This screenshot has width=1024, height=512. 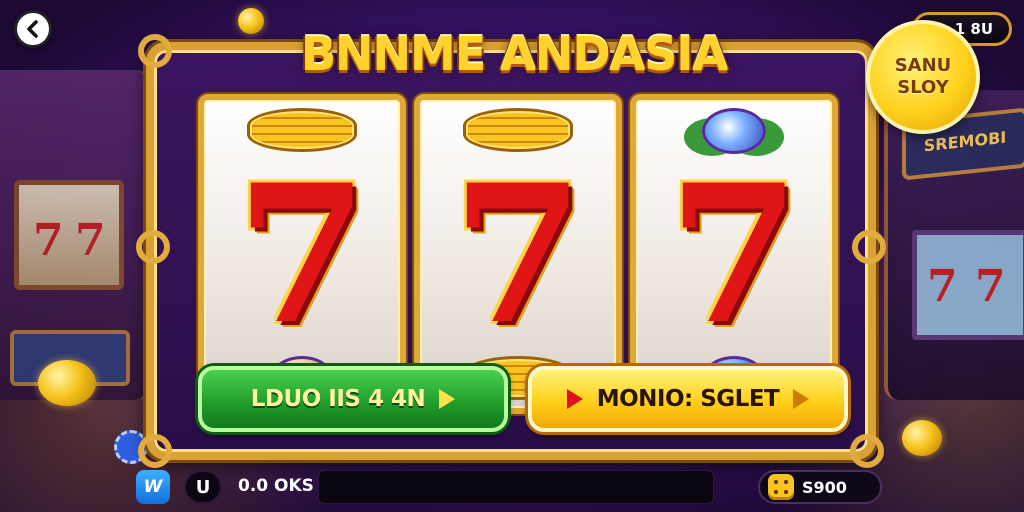 I want to click on app-logo-icon: W, so click(x=153, y=487).